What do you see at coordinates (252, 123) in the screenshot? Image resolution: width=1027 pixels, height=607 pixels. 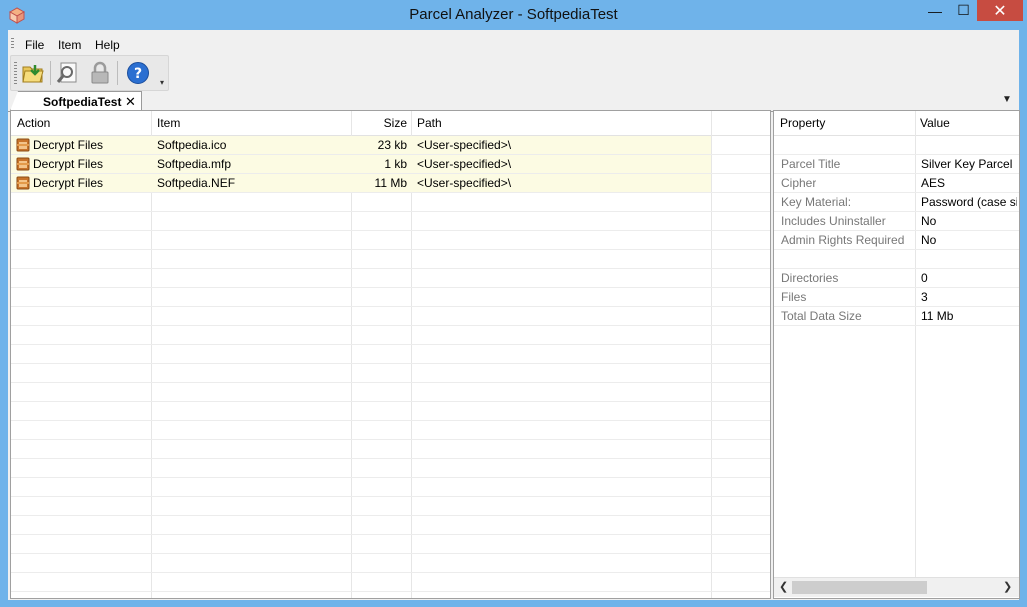 I see `column-header-item: Item` at bounding box center [252, 123].